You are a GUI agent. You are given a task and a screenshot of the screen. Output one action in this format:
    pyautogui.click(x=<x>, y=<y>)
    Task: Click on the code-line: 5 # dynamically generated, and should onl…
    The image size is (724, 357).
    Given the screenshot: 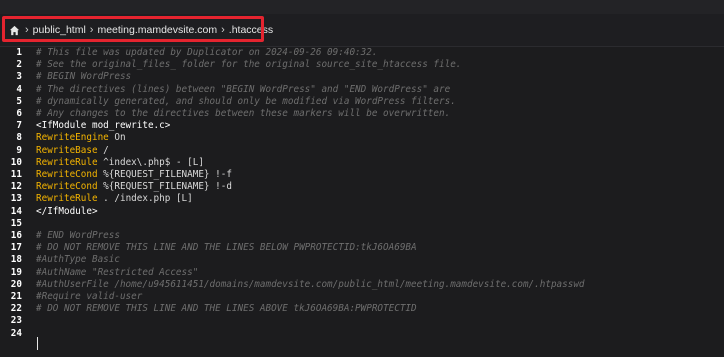 What is the action you would take?
    pyautogui.click(x=362, y=102)
    